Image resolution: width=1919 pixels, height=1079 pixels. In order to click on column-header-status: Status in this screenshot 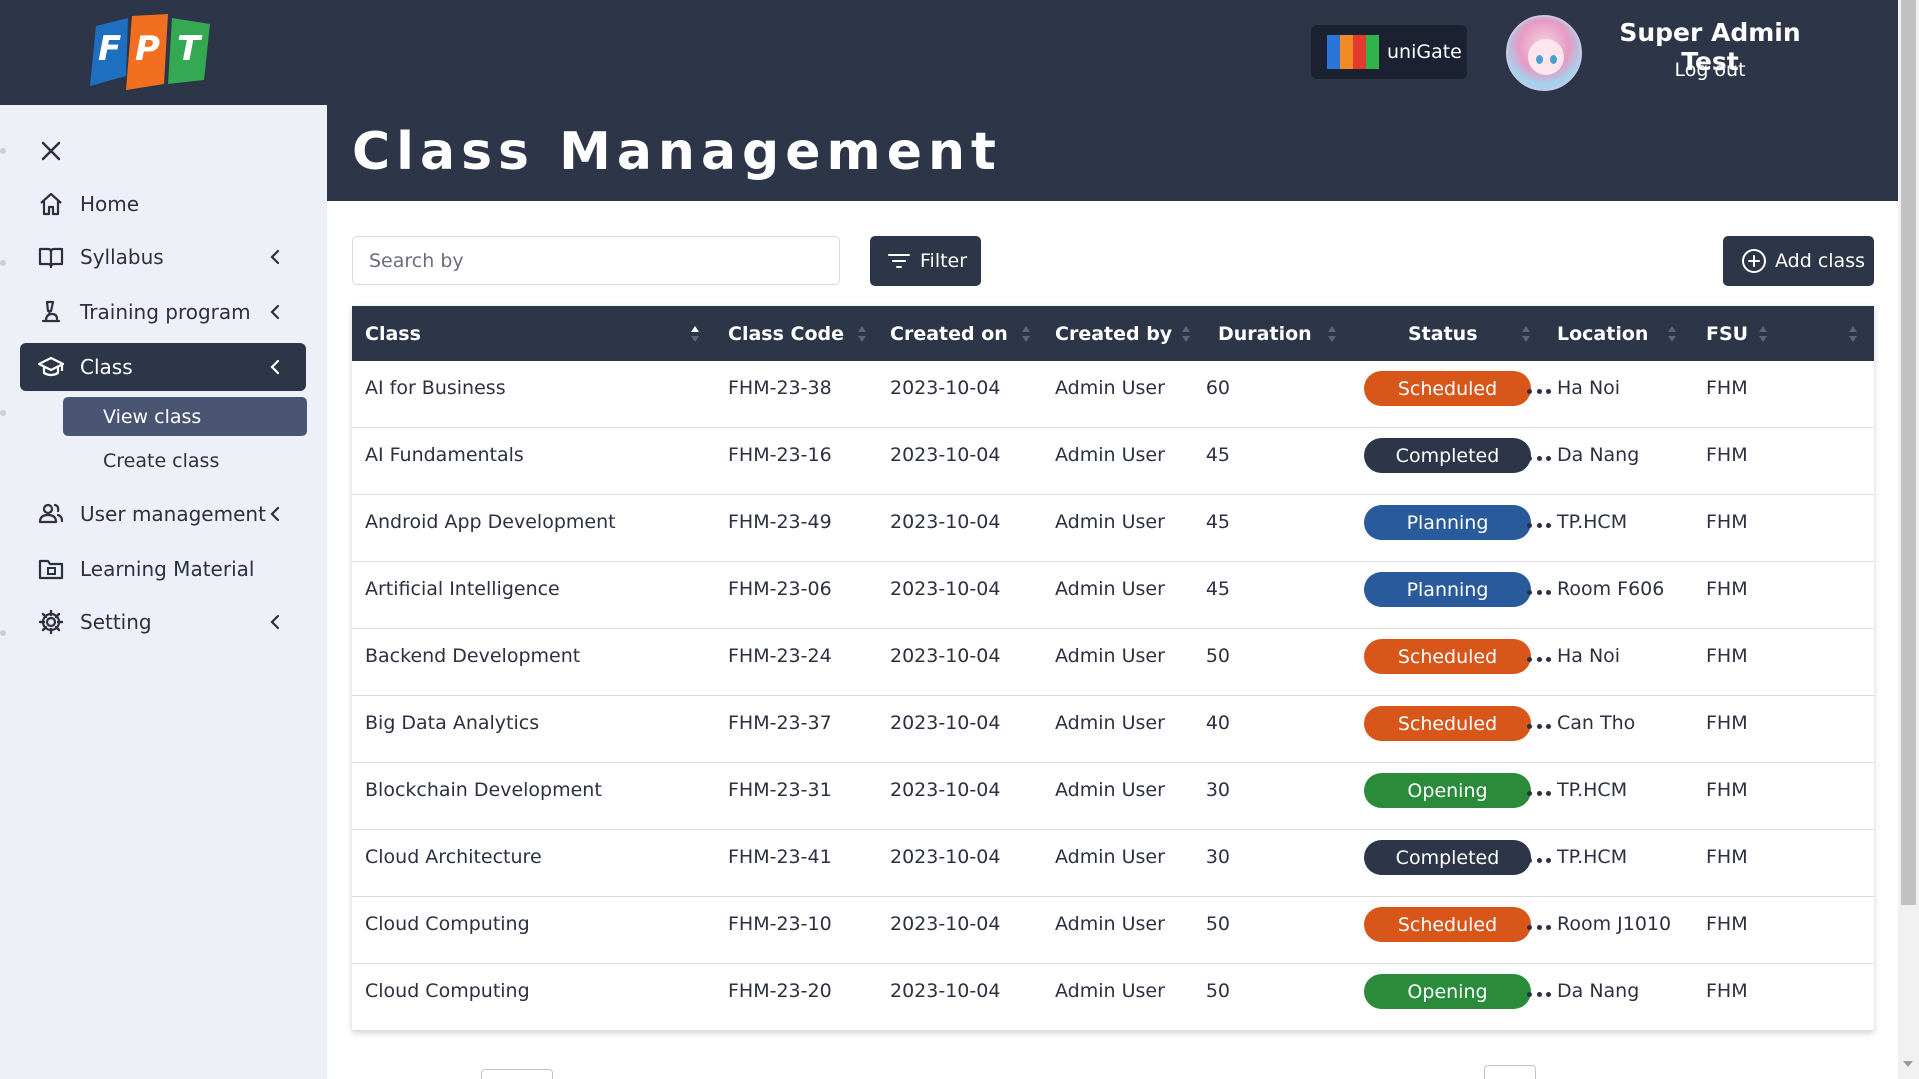, I will do `click(1443, 333)`.